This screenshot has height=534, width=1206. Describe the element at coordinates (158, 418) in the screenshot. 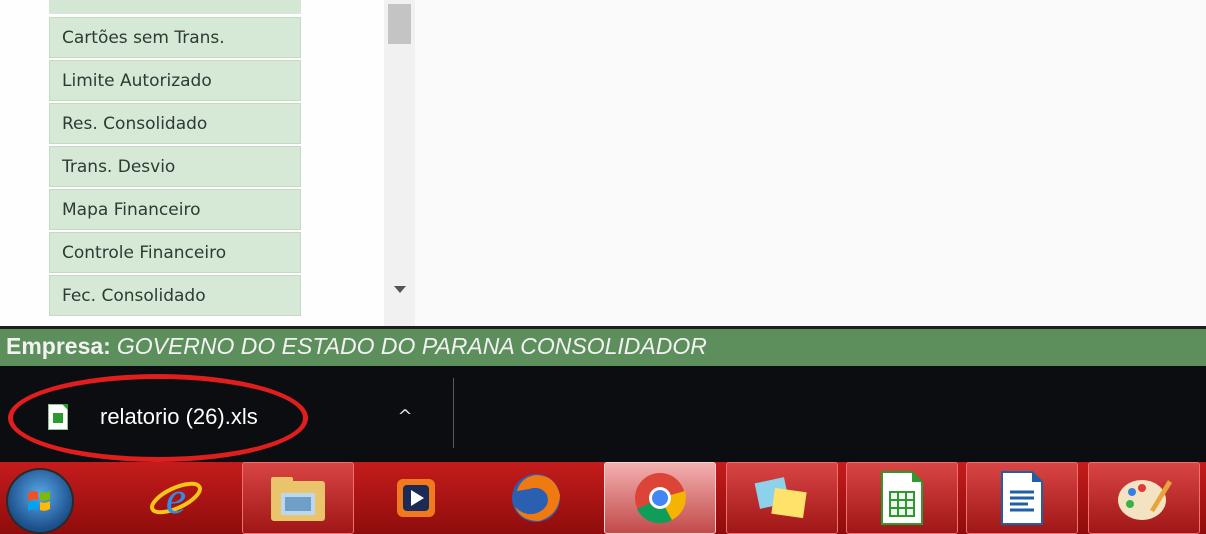

I see `highlight-annotation` at that location.